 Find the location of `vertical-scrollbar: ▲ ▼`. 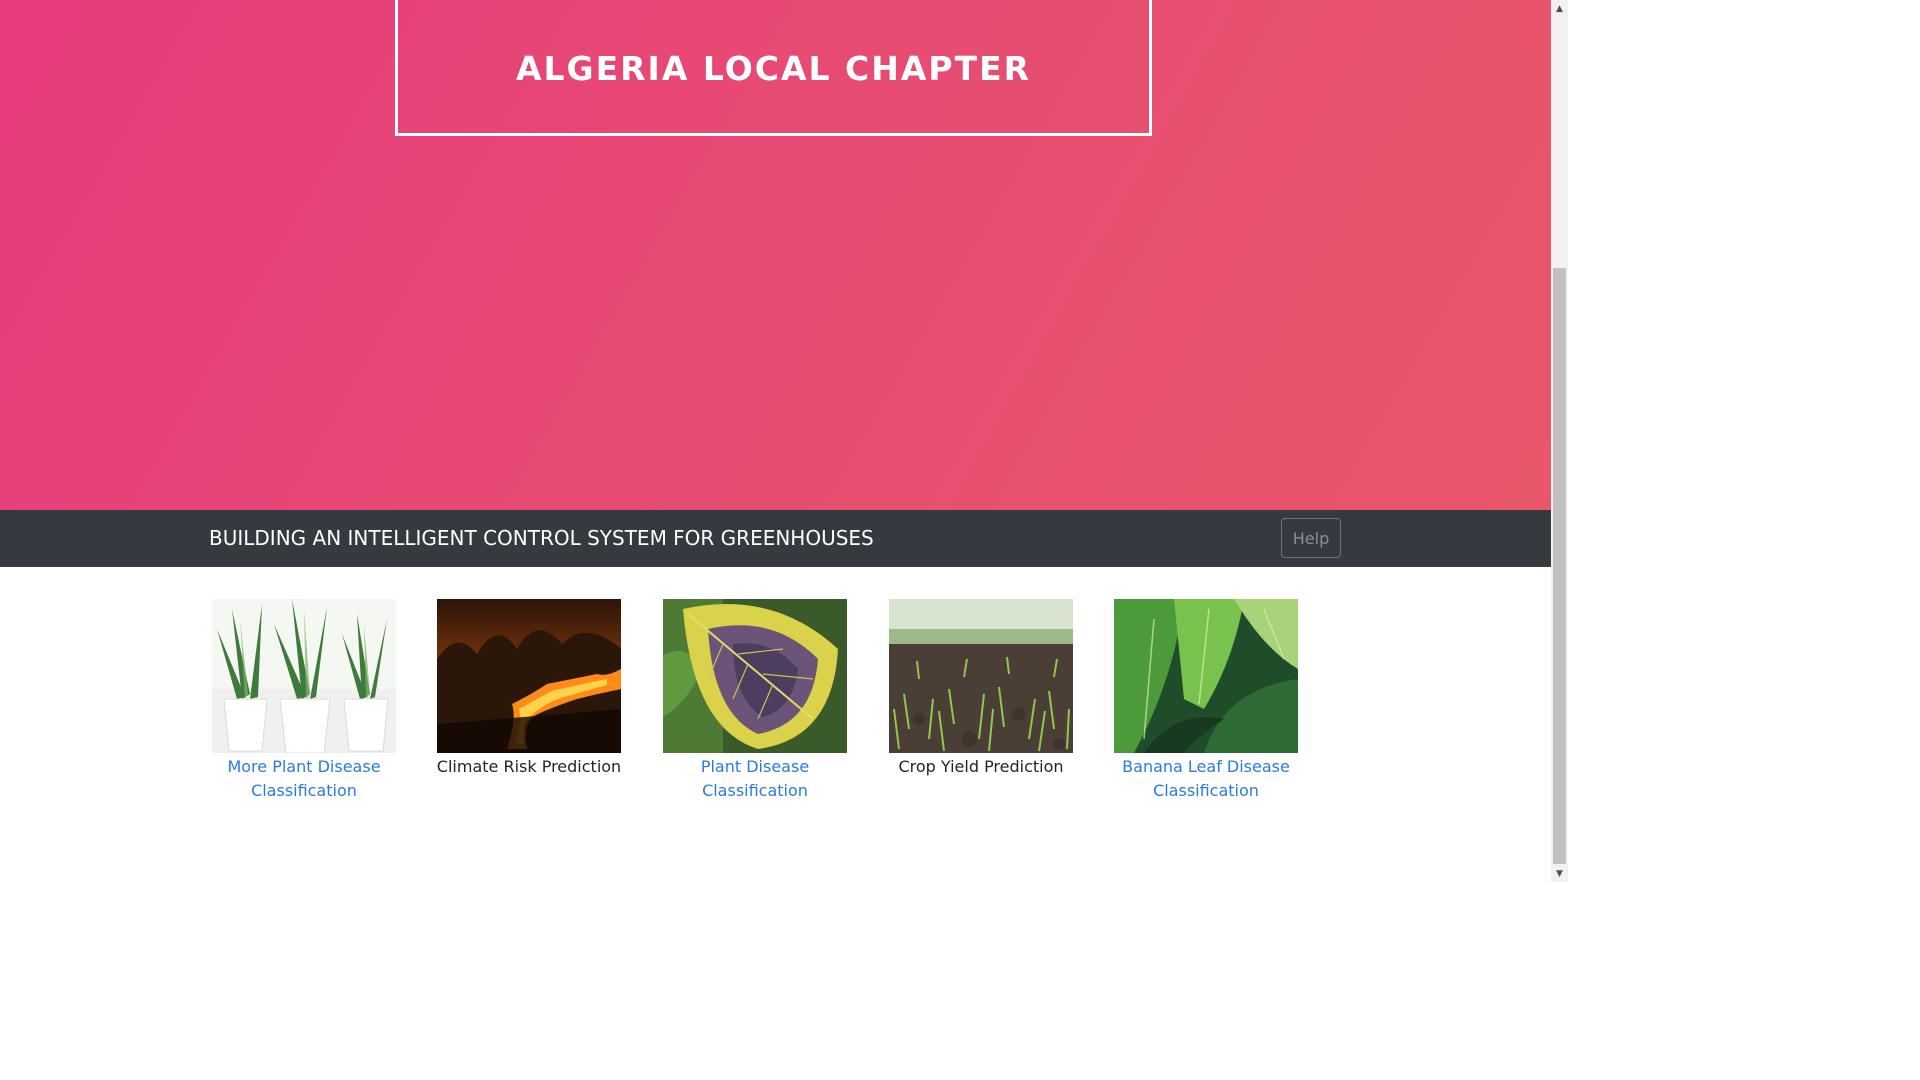

vertical-scrollbar: ▲ ▼ is located at coordinates (1559, 441).